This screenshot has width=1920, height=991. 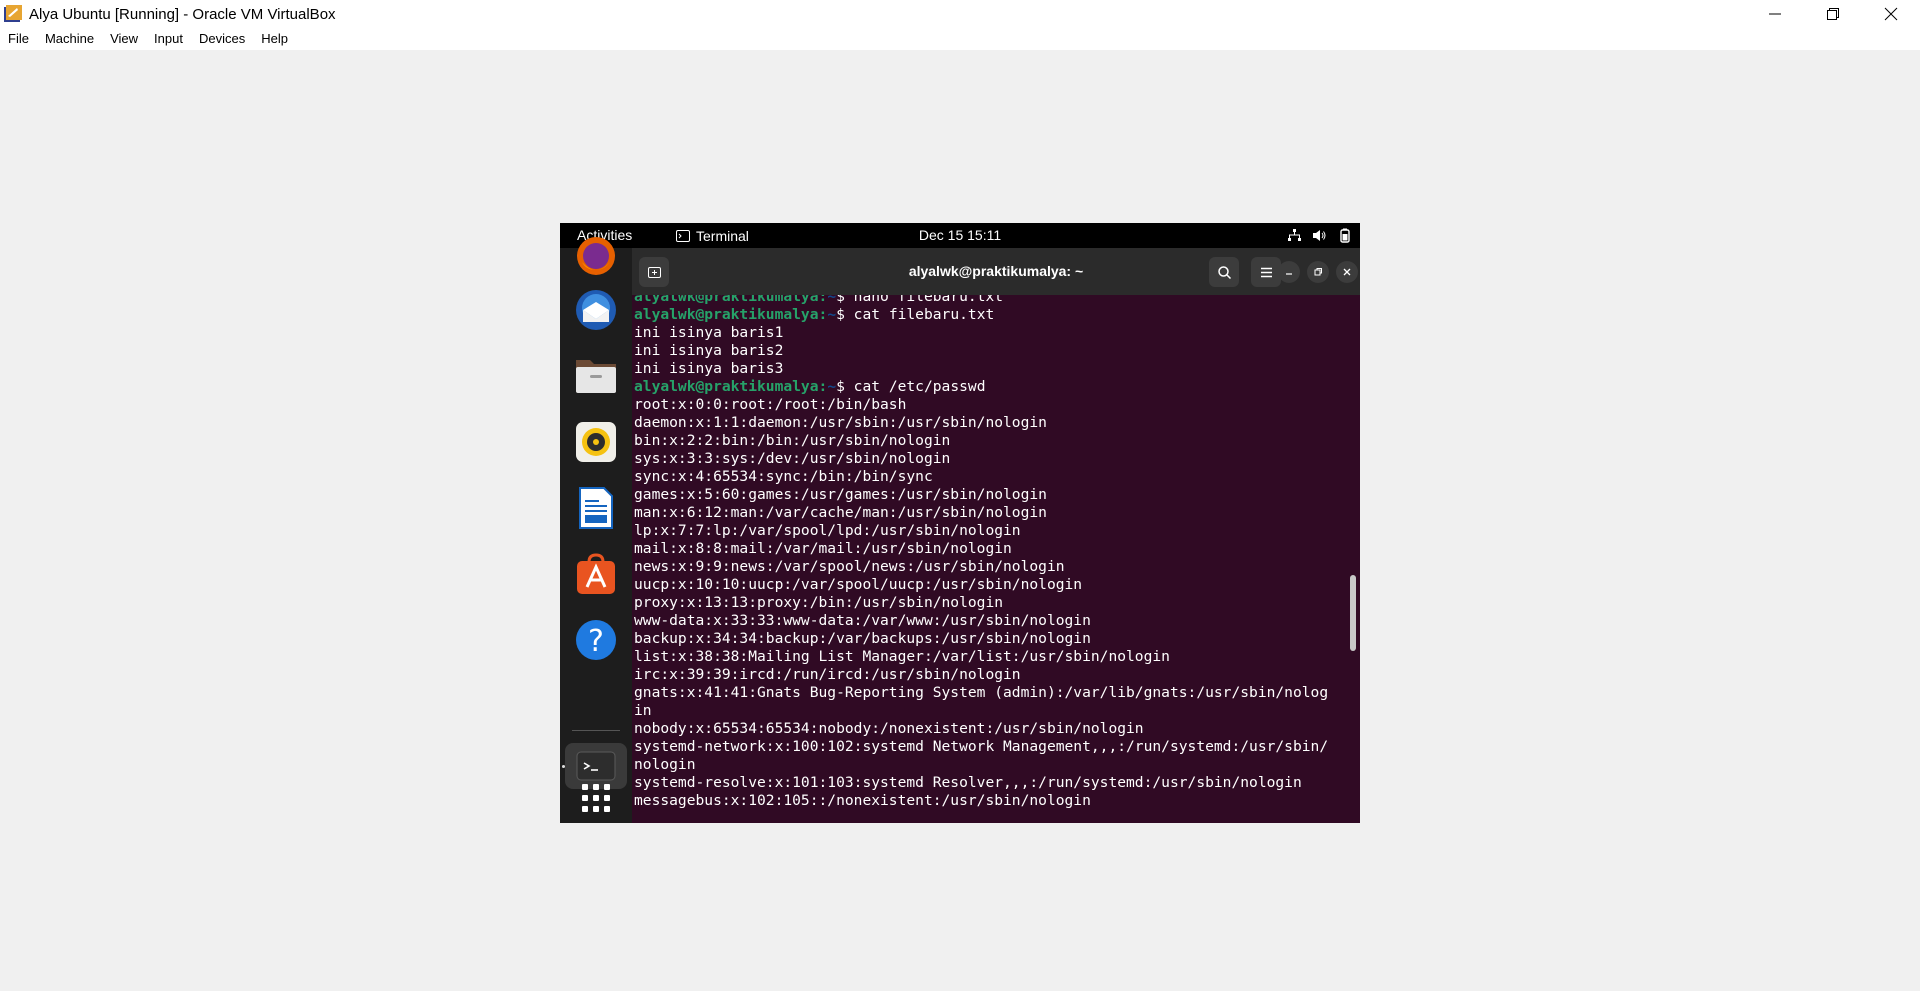 I want to click on terminal-output-line: ini isinya baris1, so click(x=709, y=332).